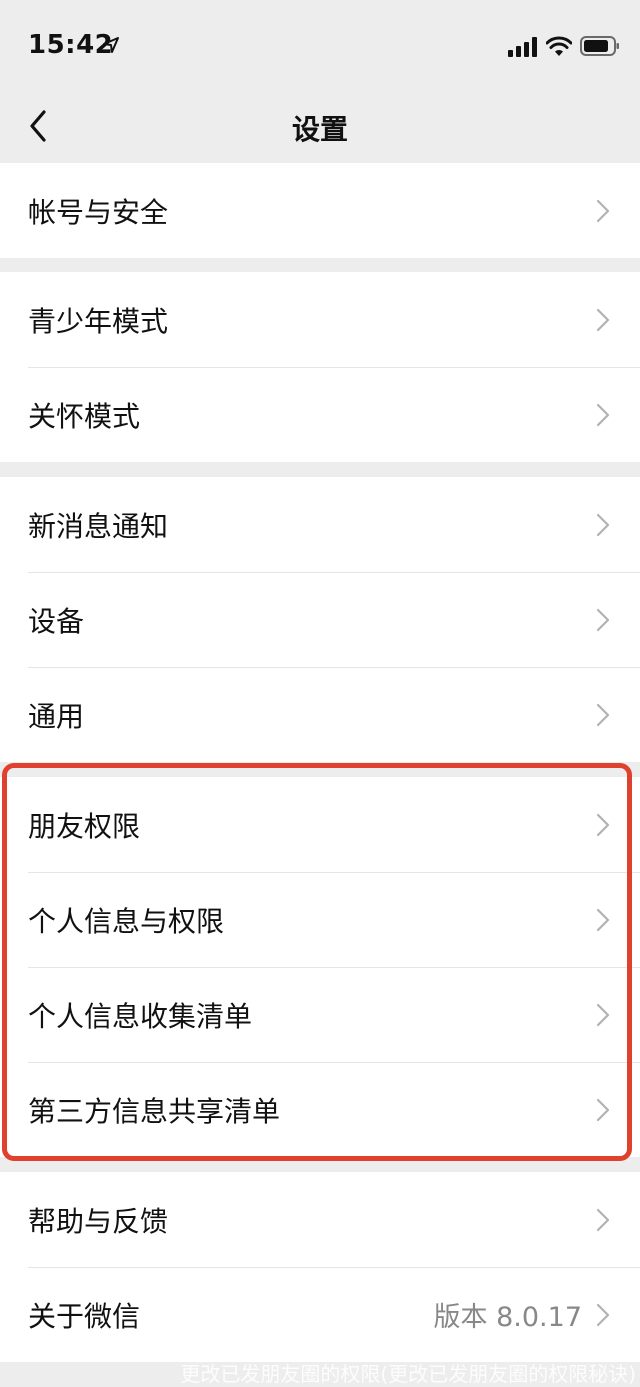 Image resolution: width=640 pixels, height=1387 pixels. I want to click on nav-bar: 设置, so click(320, 127).